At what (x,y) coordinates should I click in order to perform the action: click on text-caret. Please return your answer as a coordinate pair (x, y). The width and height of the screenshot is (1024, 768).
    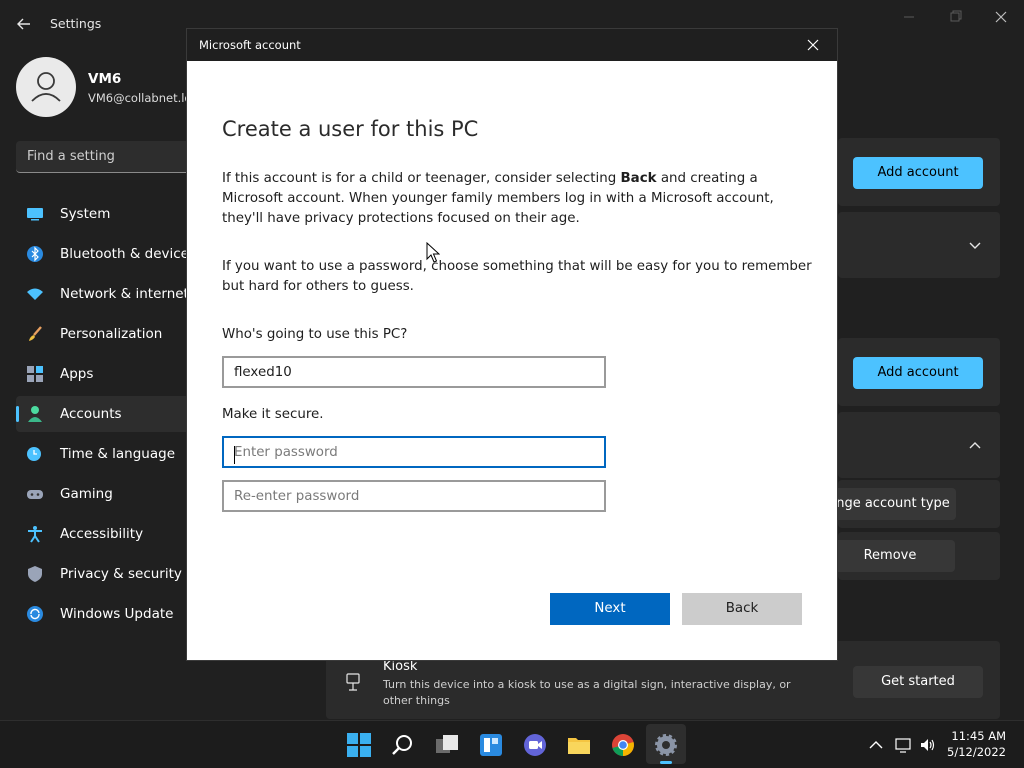
    Looking at the image, I should click on (234, 455).